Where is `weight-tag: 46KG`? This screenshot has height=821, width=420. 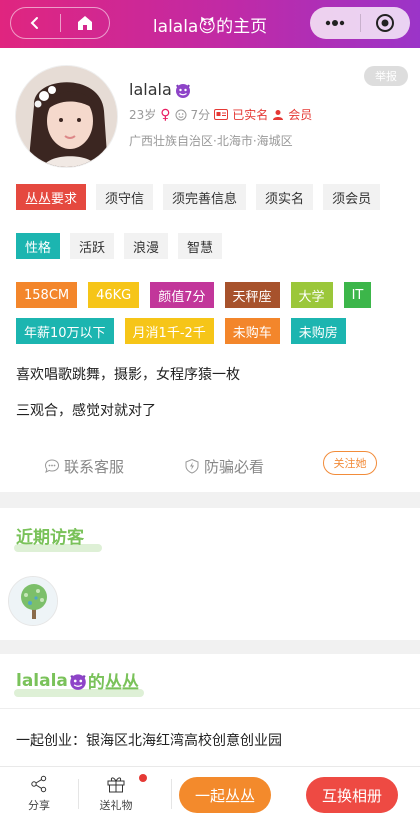 weight-tag: 46KG is located at coordinates (114, 295).